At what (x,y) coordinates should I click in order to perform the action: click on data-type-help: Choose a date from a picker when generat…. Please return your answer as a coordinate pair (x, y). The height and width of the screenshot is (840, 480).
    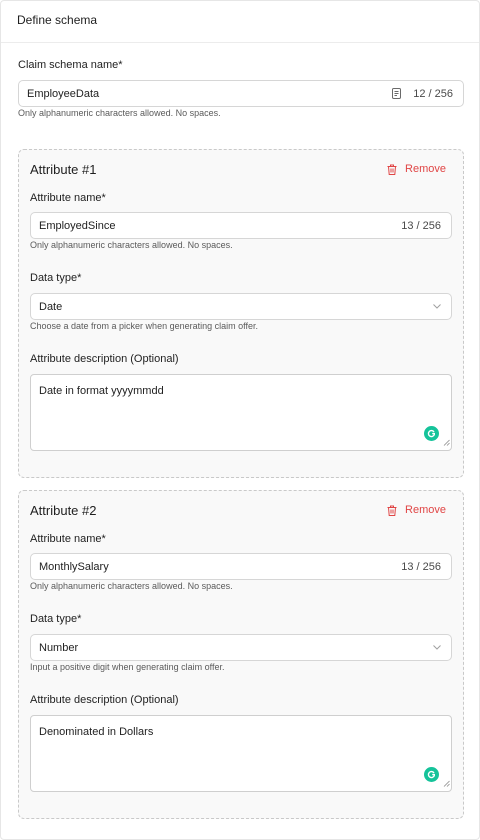
    Looking at the image, I should click on (144, 326).